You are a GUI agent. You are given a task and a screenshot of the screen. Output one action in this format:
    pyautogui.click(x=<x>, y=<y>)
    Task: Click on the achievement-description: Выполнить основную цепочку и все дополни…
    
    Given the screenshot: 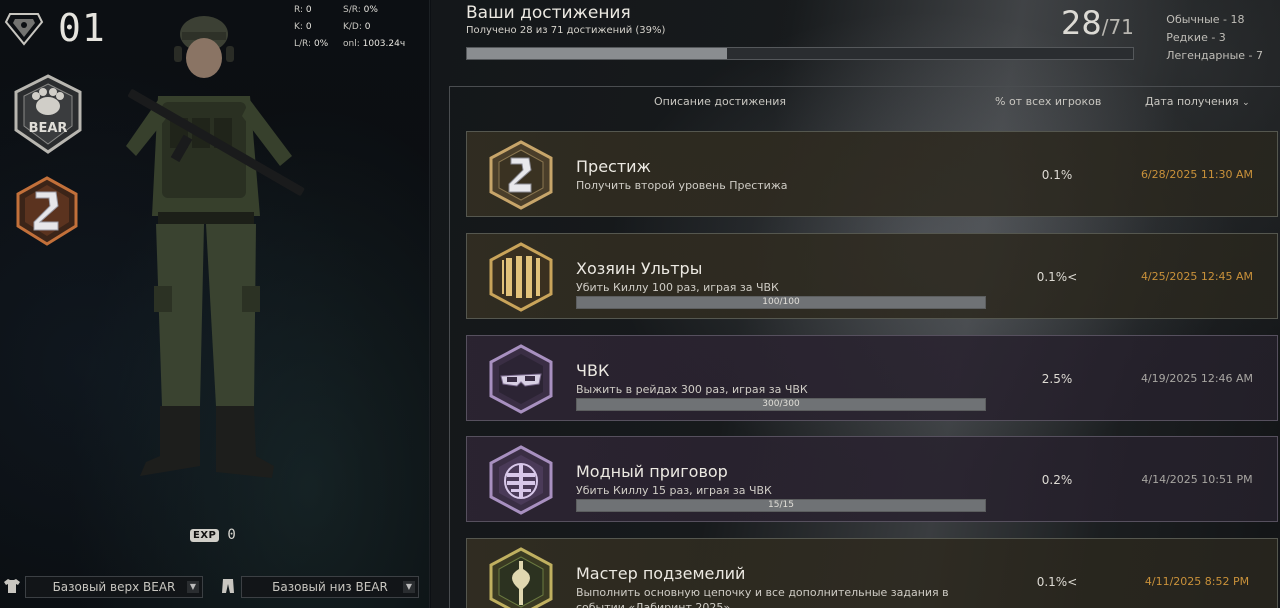 What is the action you would take?
    pyautogui.click(x=762, y=597)
    